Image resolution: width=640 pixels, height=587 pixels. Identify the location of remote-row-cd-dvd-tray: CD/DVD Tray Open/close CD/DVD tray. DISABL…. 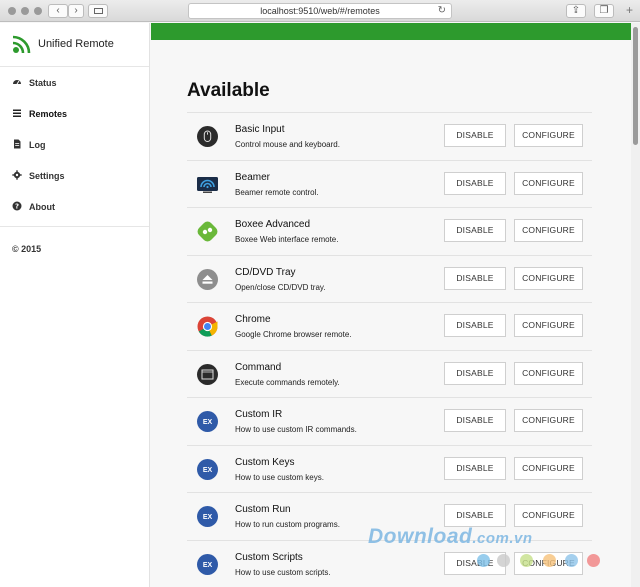
(389, 279).